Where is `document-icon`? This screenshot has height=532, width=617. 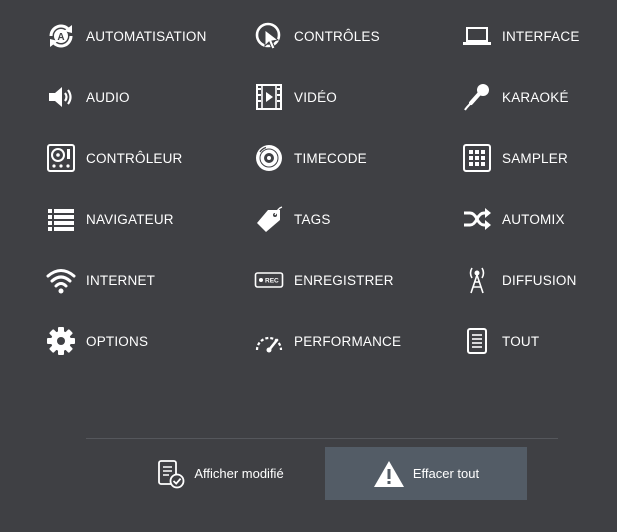 document-icon is located at coordinates (477, 341).